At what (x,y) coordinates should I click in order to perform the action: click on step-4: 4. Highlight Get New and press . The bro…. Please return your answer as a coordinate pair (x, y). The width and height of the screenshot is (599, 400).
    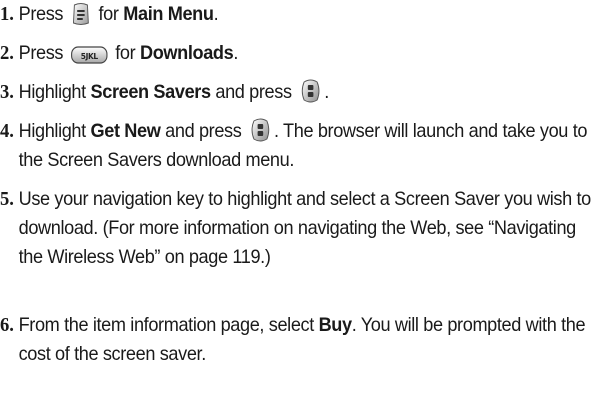
    Looking at the image, I should click on (293, 146).